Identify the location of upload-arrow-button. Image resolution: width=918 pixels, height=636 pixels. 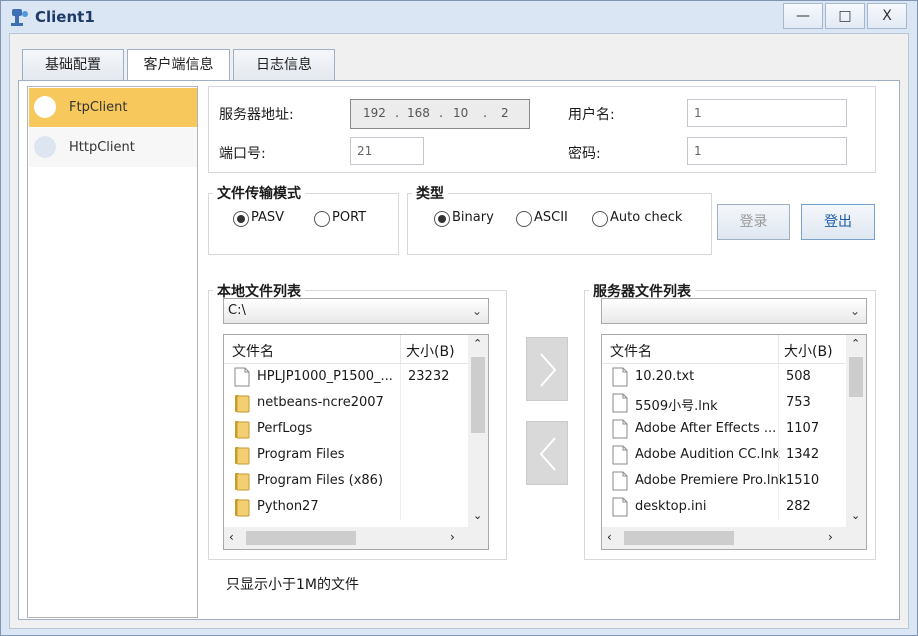
(547, 369).